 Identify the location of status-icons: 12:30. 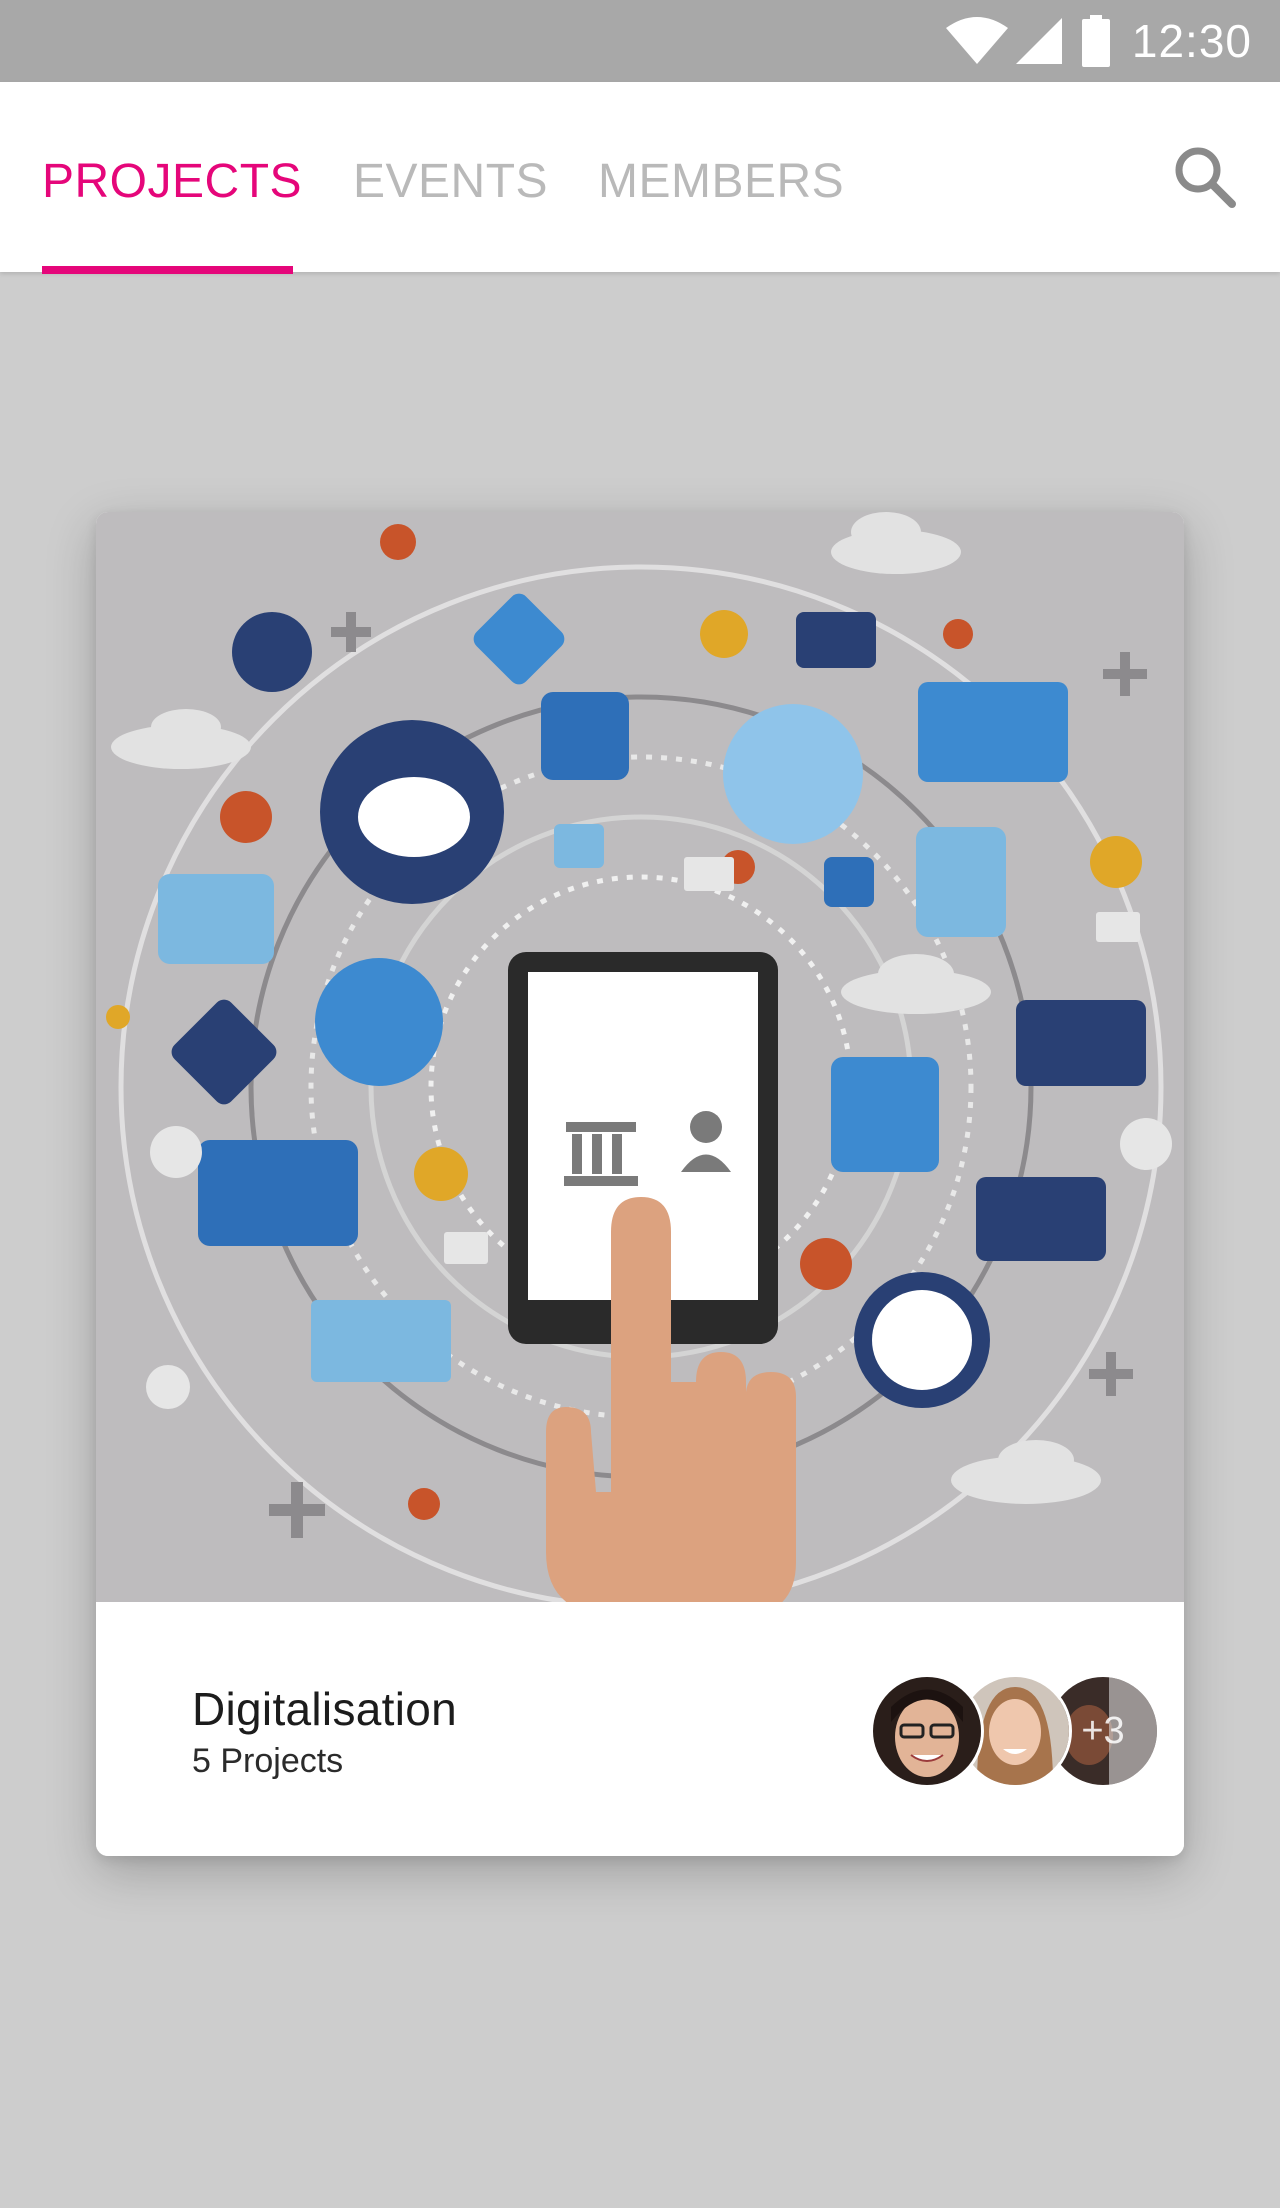
(1098, 41).